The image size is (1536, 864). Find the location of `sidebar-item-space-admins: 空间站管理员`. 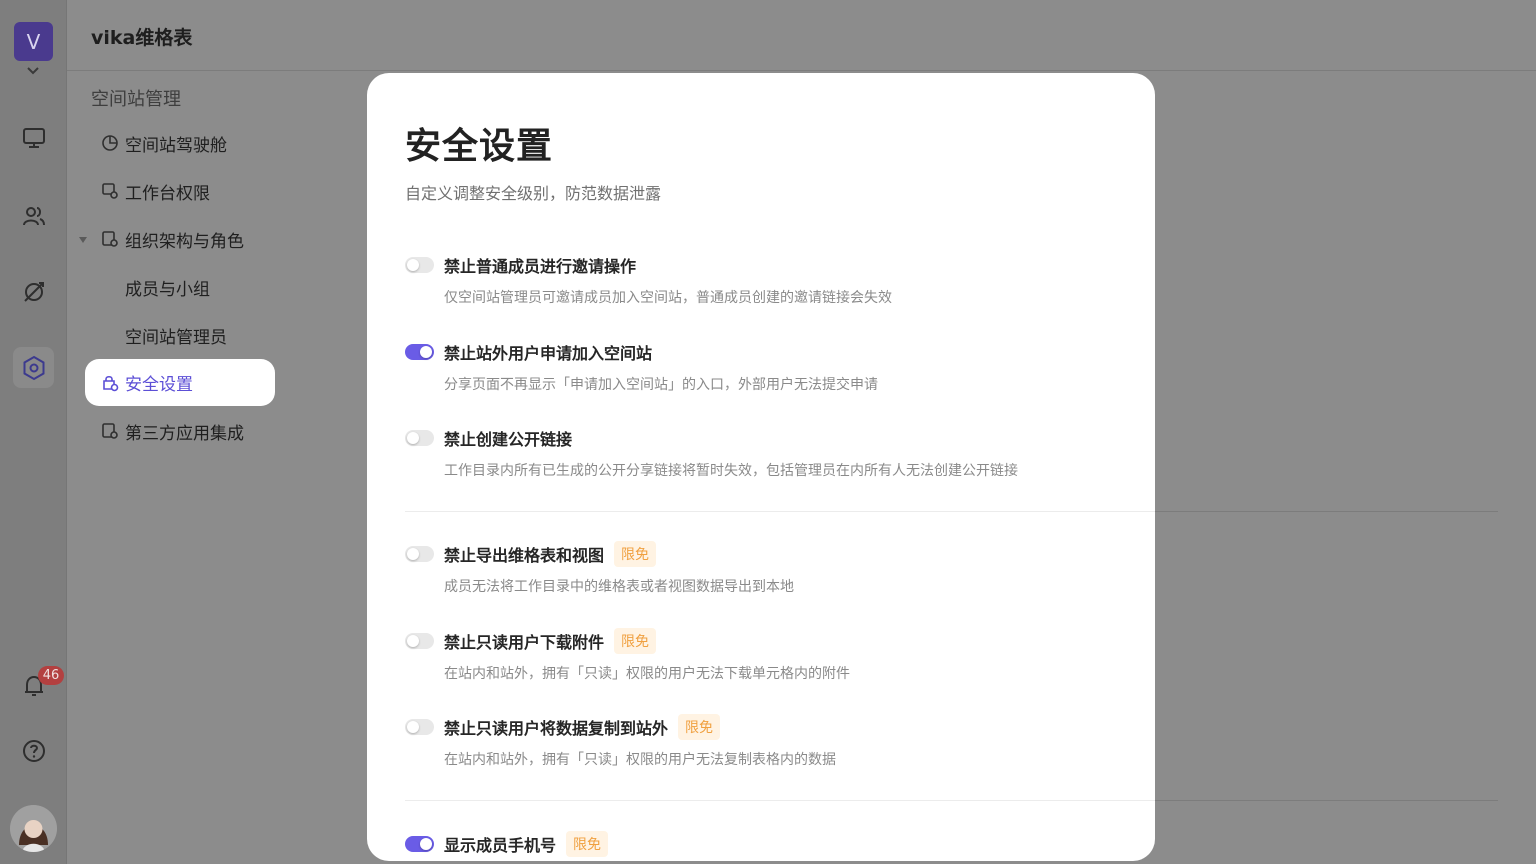

sidebar-item-space-admins: 空间站管理员 is located at coordinates (180, 335).